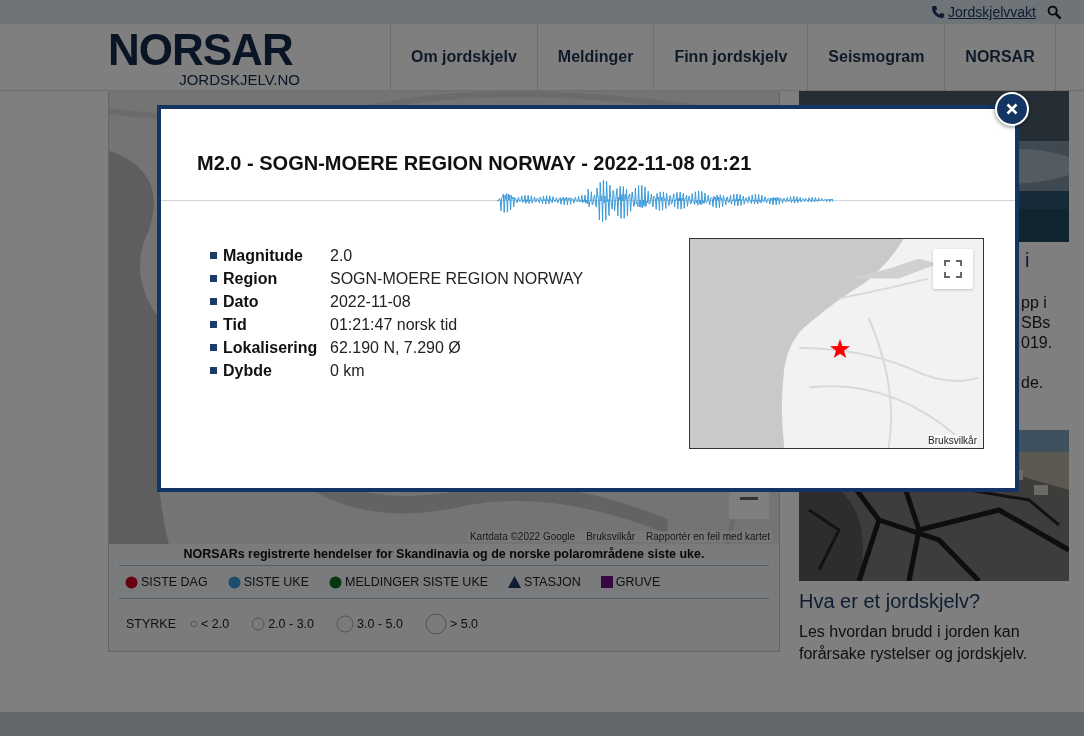 The image size is (1084, 736). I want to click on legend-label: 2.0 - 3.0, so click(291, 624).